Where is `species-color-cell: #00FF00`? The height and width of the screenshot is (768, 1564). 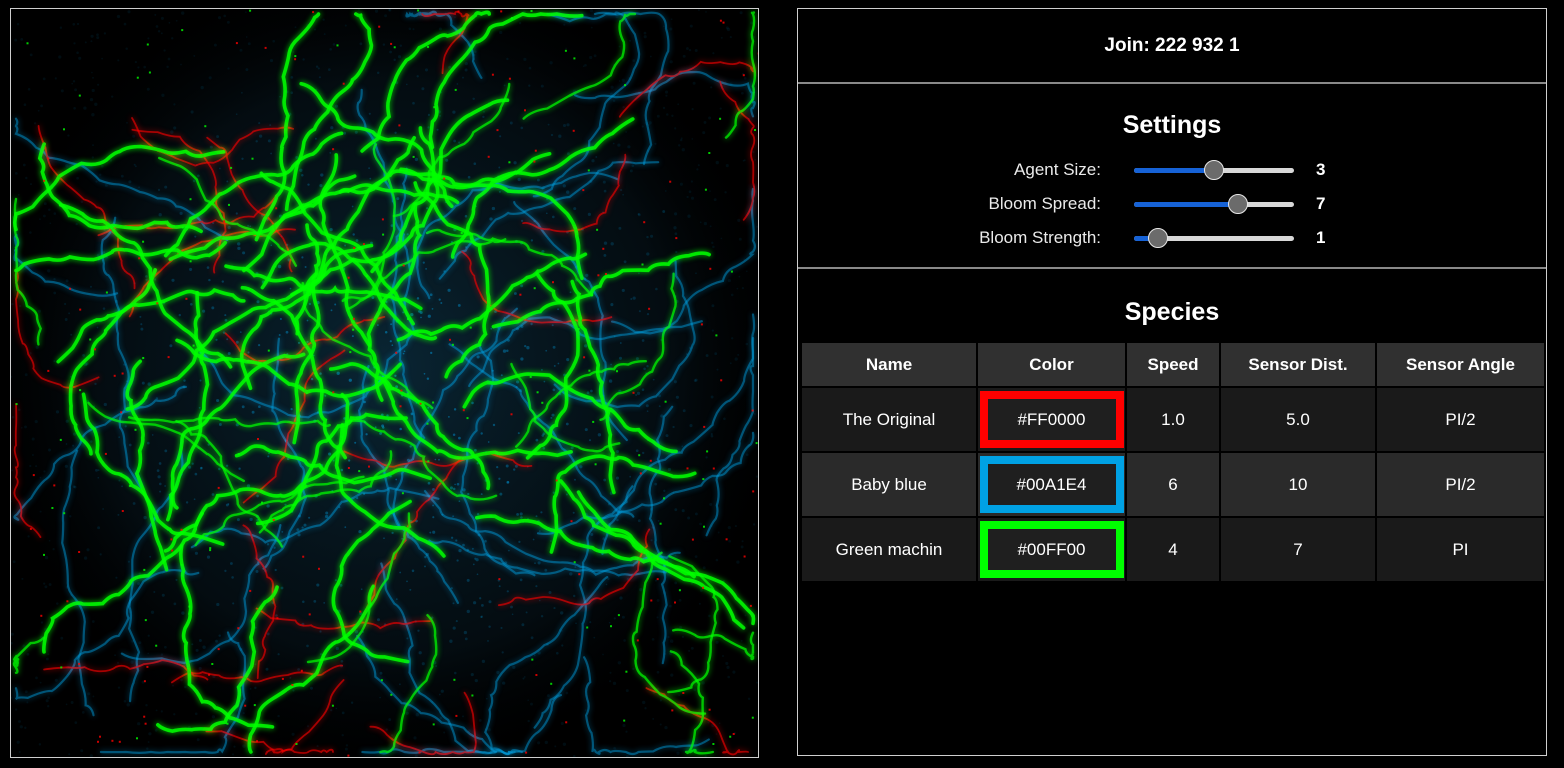
species-color-cell: #00FF00 is located at coordinates (1051, 549).